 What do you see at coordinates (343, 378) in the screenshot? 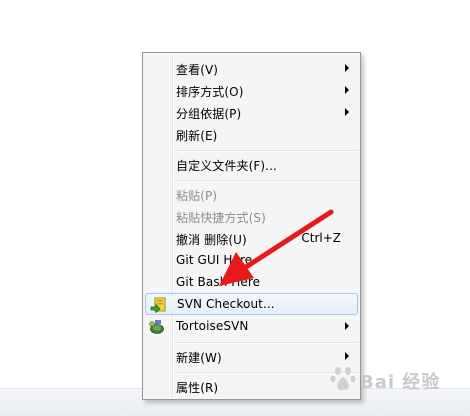
I see `baidu-paw-icon` at bounding box center [343, 378].